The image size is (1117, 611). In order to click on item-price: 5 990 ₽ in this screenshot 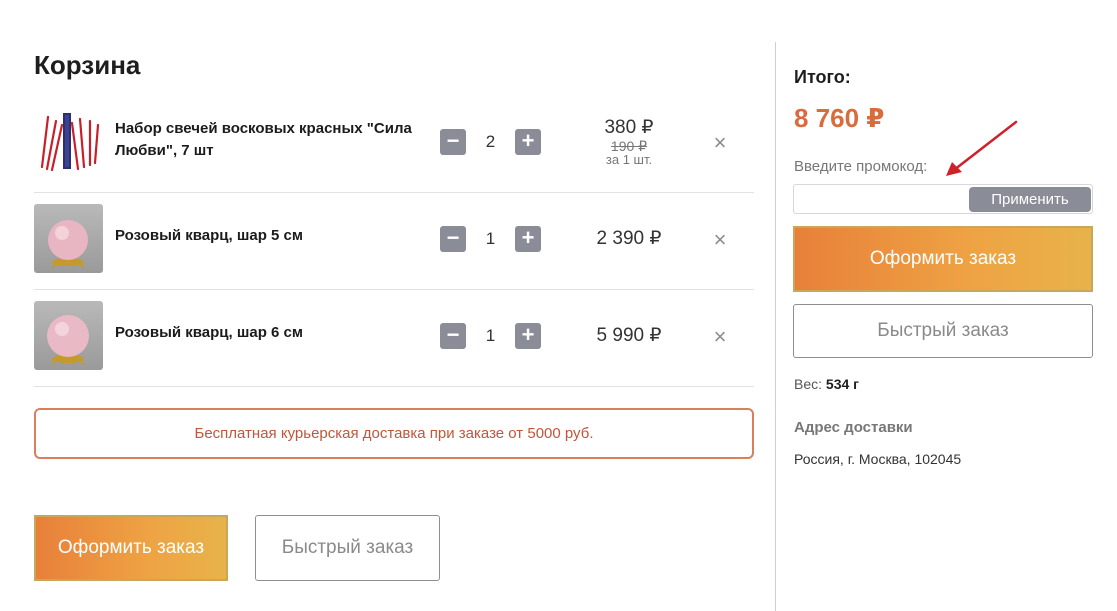, I will do `click(629, 335)`.